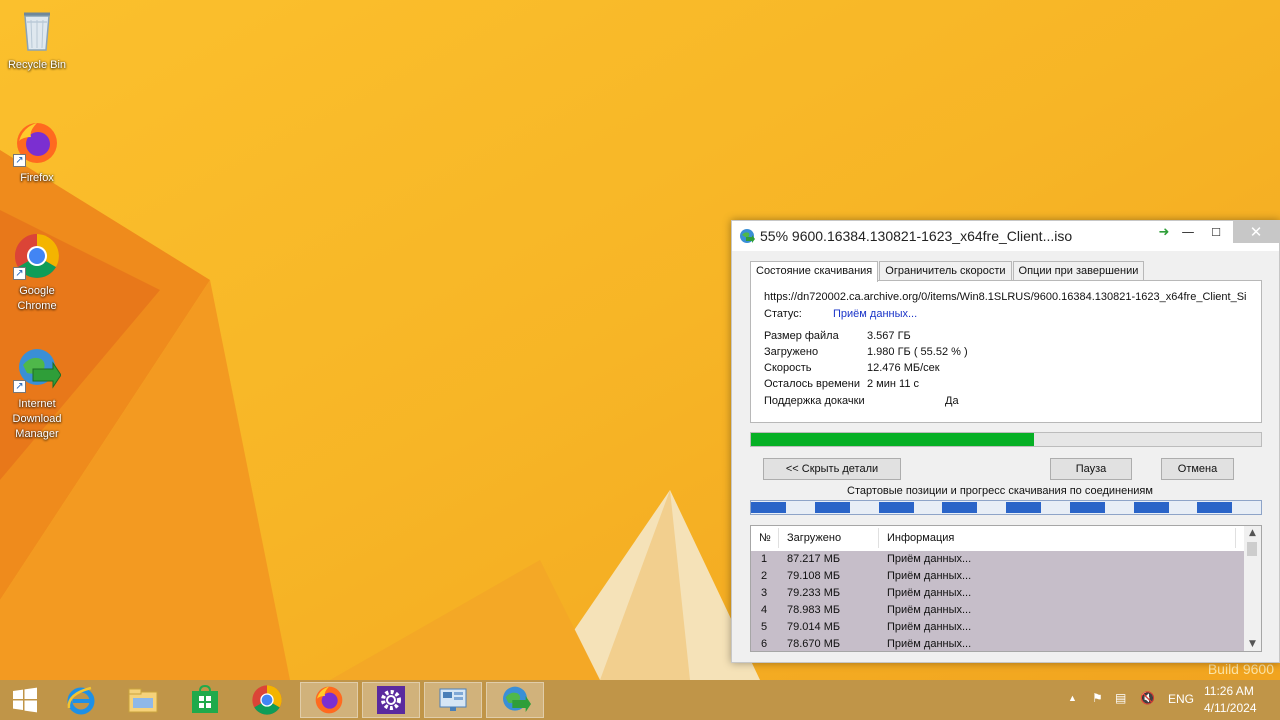 This screenshot has width=1280, height=720. I want to click on firefox-icon, so click(329, 700).